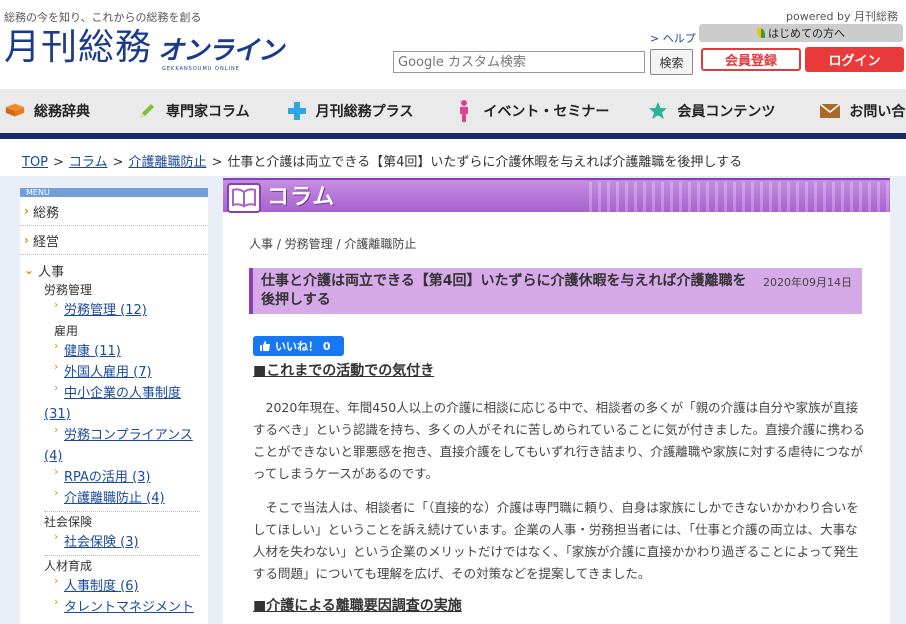  Describe the element at coordinates (519, 62) in the screenshot. I see `search-input` at that location.